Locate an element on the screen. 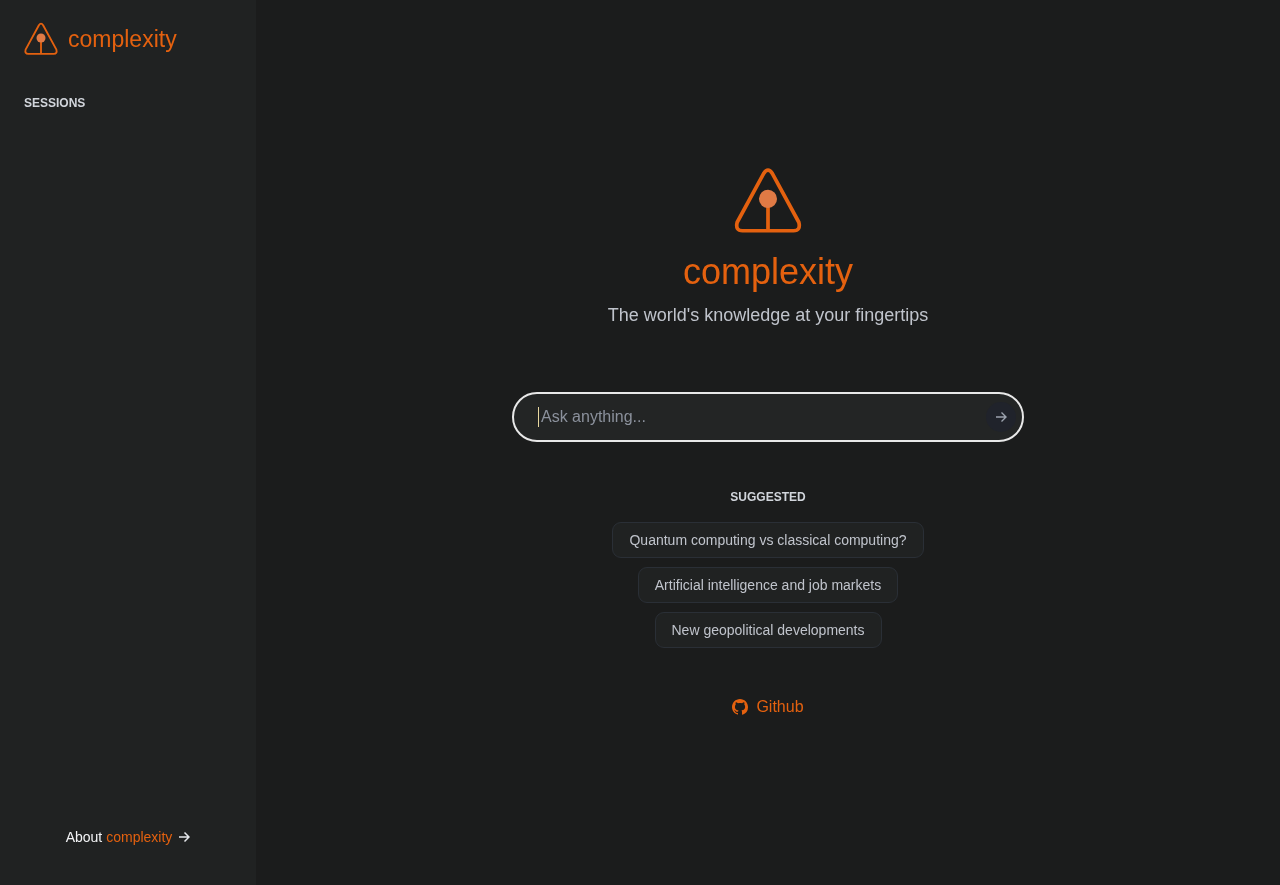  github-icon is located at coordinates (740, 707).